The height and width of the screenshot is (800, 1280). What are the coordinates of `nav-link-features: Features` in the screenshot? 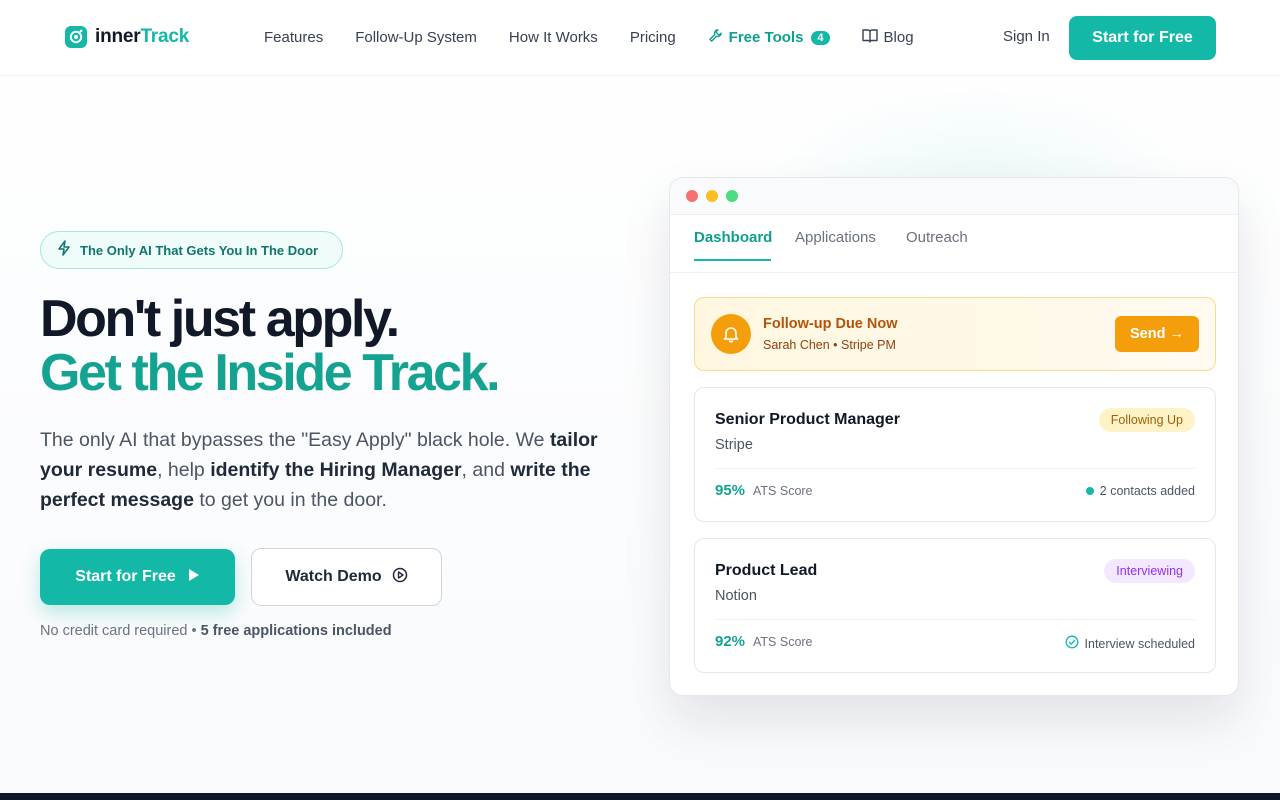 It's located at (293, 37).